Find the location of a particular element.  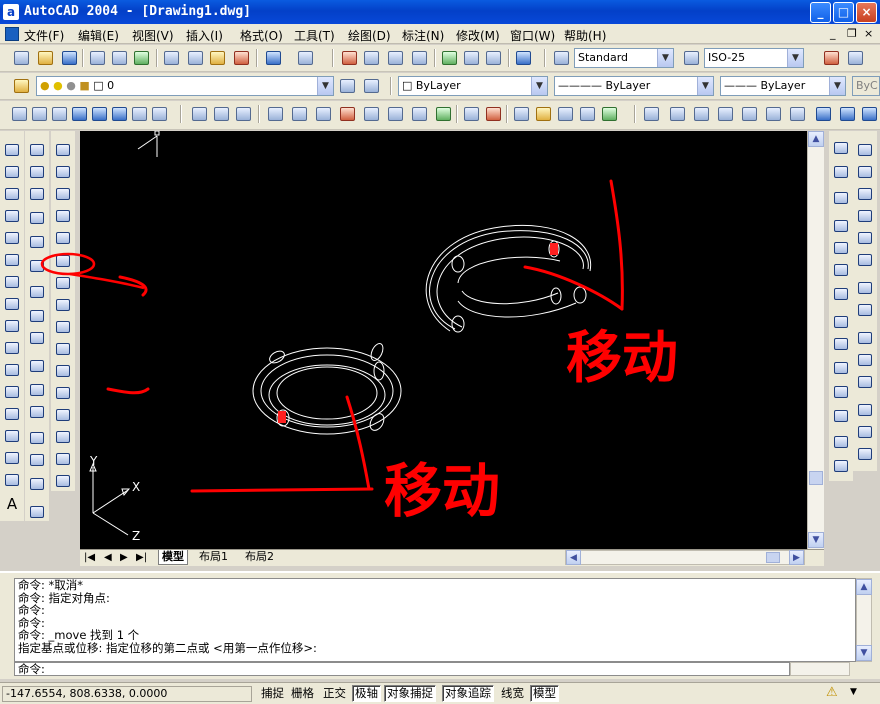

first-tab-button: |◀ is located at coordinates (89, 557).